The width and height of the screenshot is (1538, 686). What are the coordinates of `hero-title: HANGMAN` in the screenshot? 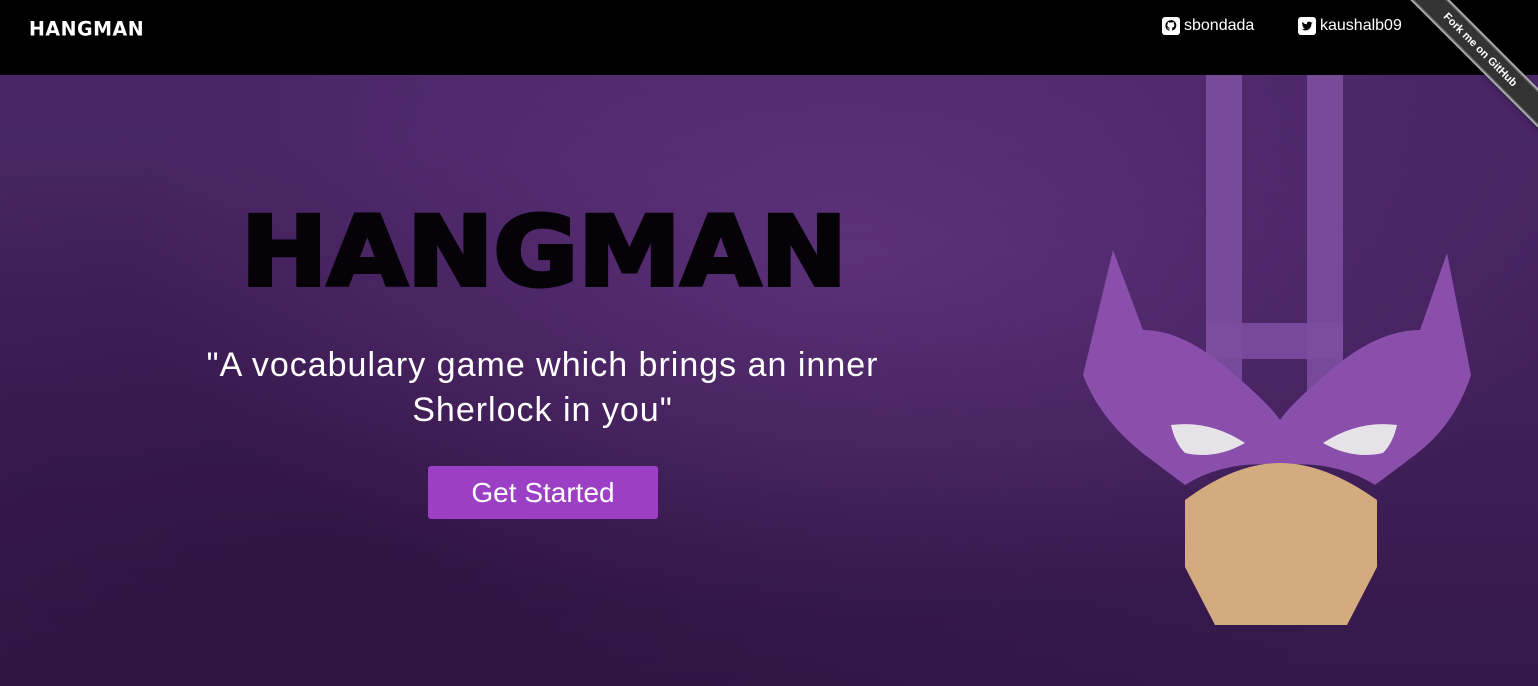 It's located at (544, 243).